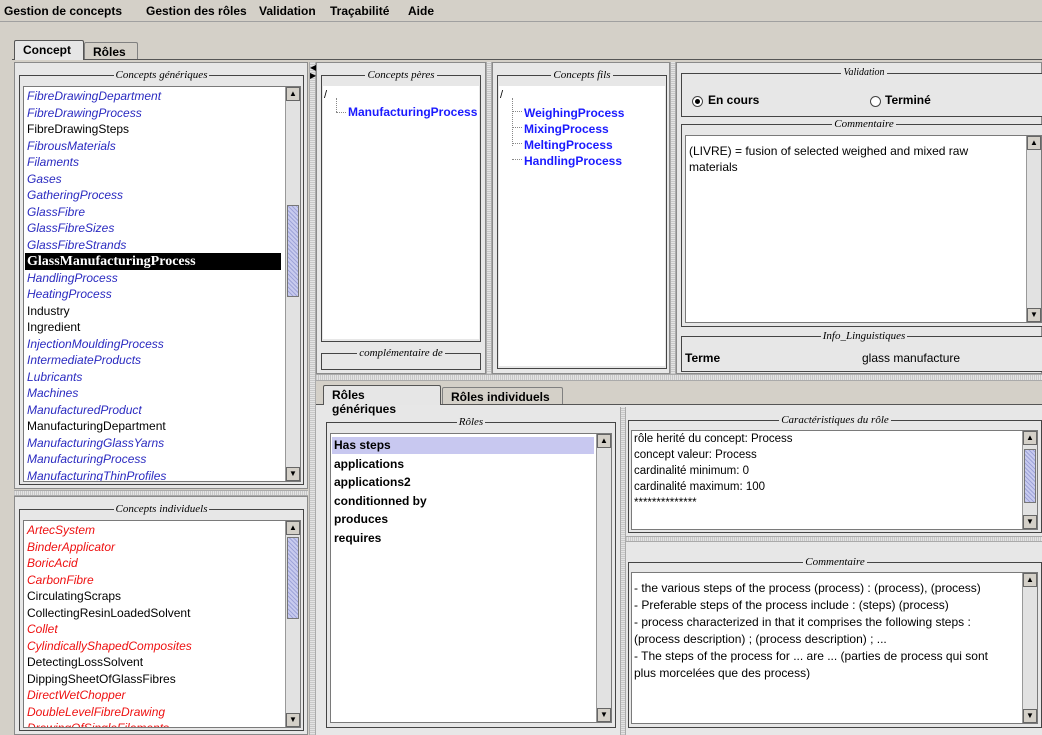 This screenshot has width=1042, height=735. Describe the element at coordinates (72, 278) in the screenshot. I see `list-item: HandlingProcess` at that location.